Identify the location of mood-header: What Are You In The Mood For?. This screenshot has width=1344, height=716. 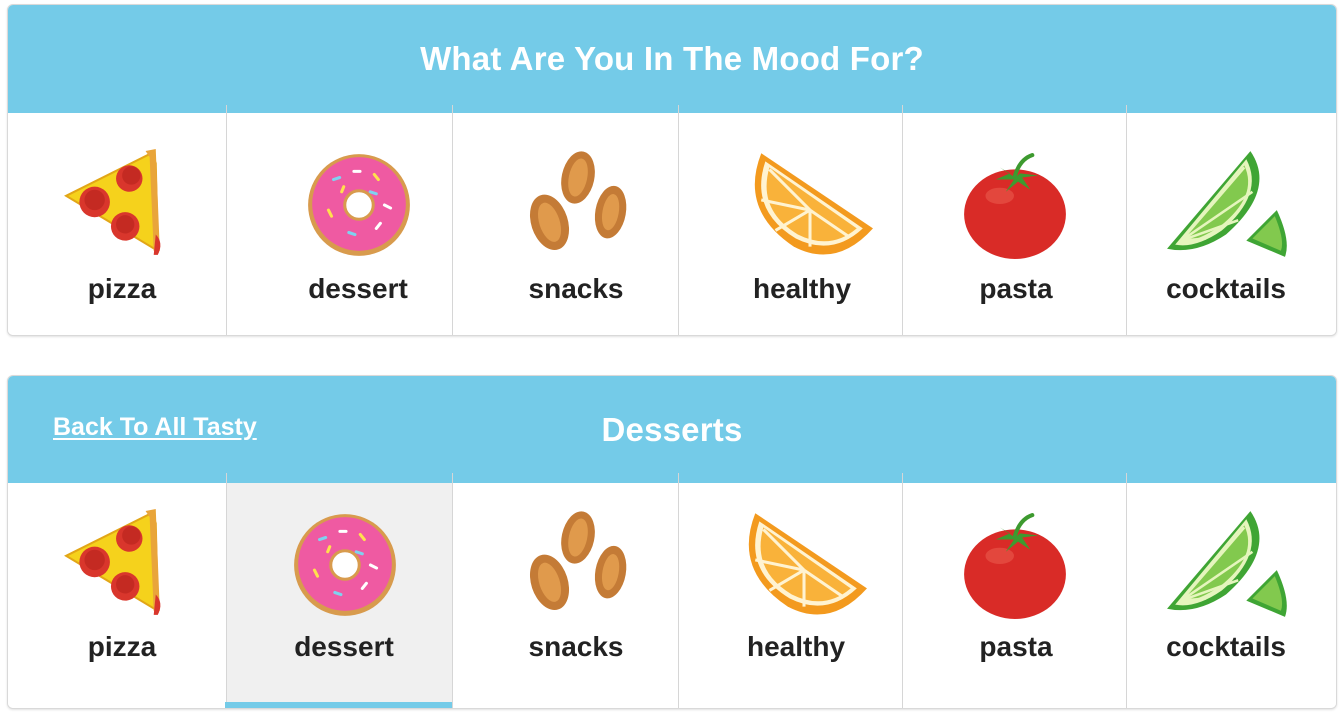
(672, 59).